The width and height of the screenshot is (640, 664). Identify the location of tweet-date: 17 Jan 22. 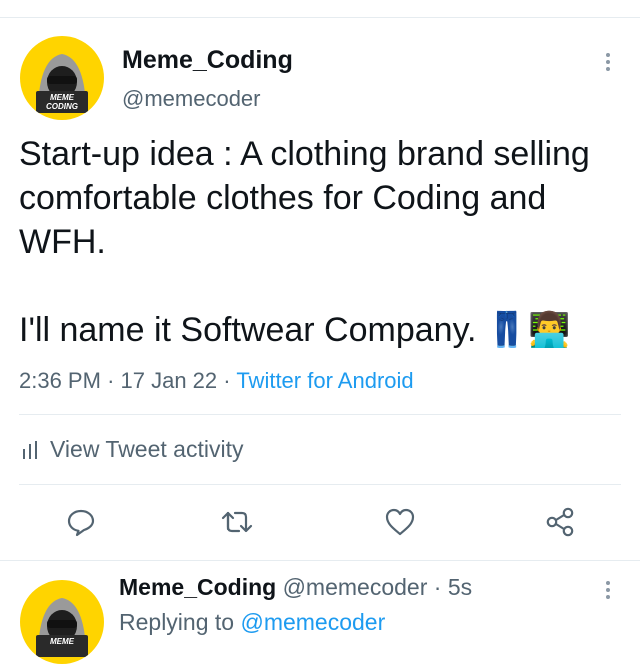
(169, 380).